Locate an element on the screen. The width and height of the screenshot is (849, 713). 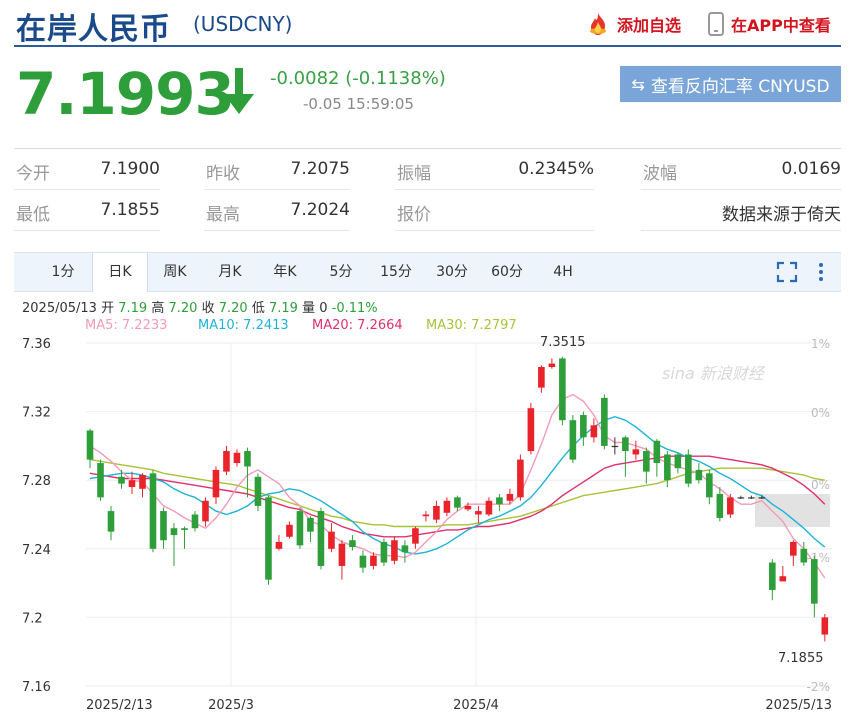
reverse-rate-button: ⇆ 查看反向汇率 CNYUSD is located at coordinates (730, 84).